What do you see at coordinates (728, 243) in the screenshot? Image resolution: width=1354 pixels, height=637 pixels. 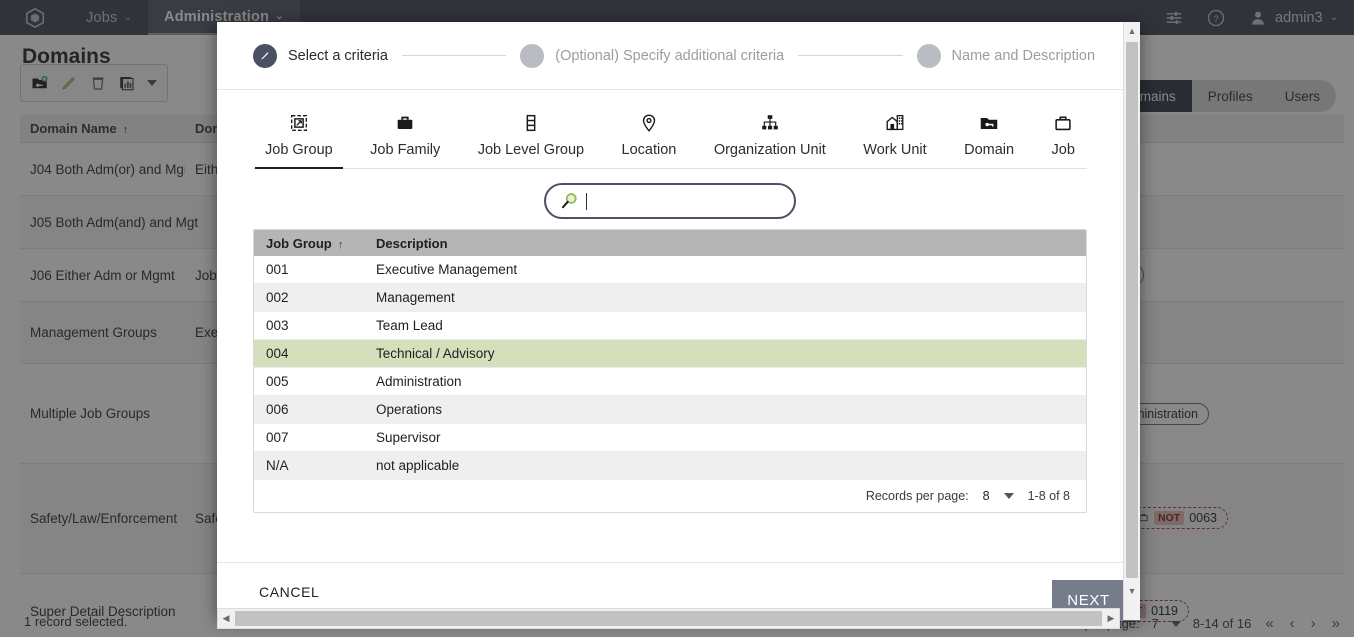 I see `column-header-description: Description` at bounding box center [728, 243].